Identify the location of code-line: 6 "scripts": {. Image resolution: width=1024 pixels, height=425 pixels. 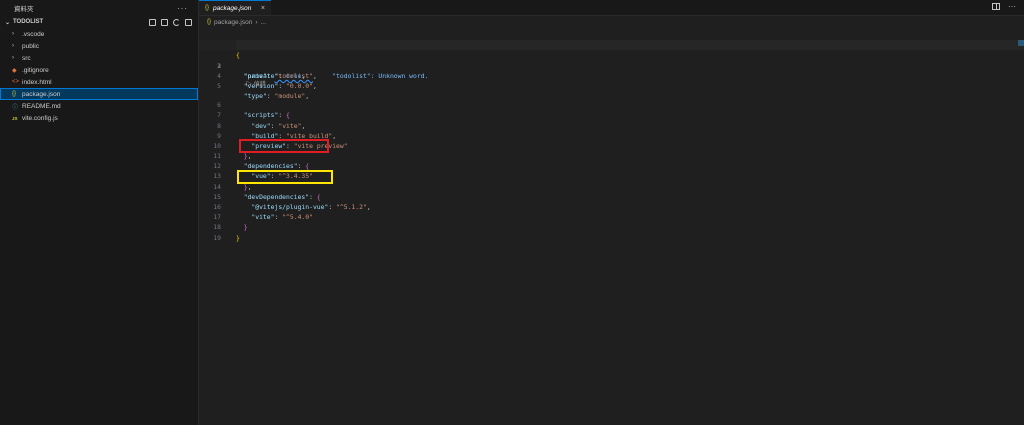
(611, 104).